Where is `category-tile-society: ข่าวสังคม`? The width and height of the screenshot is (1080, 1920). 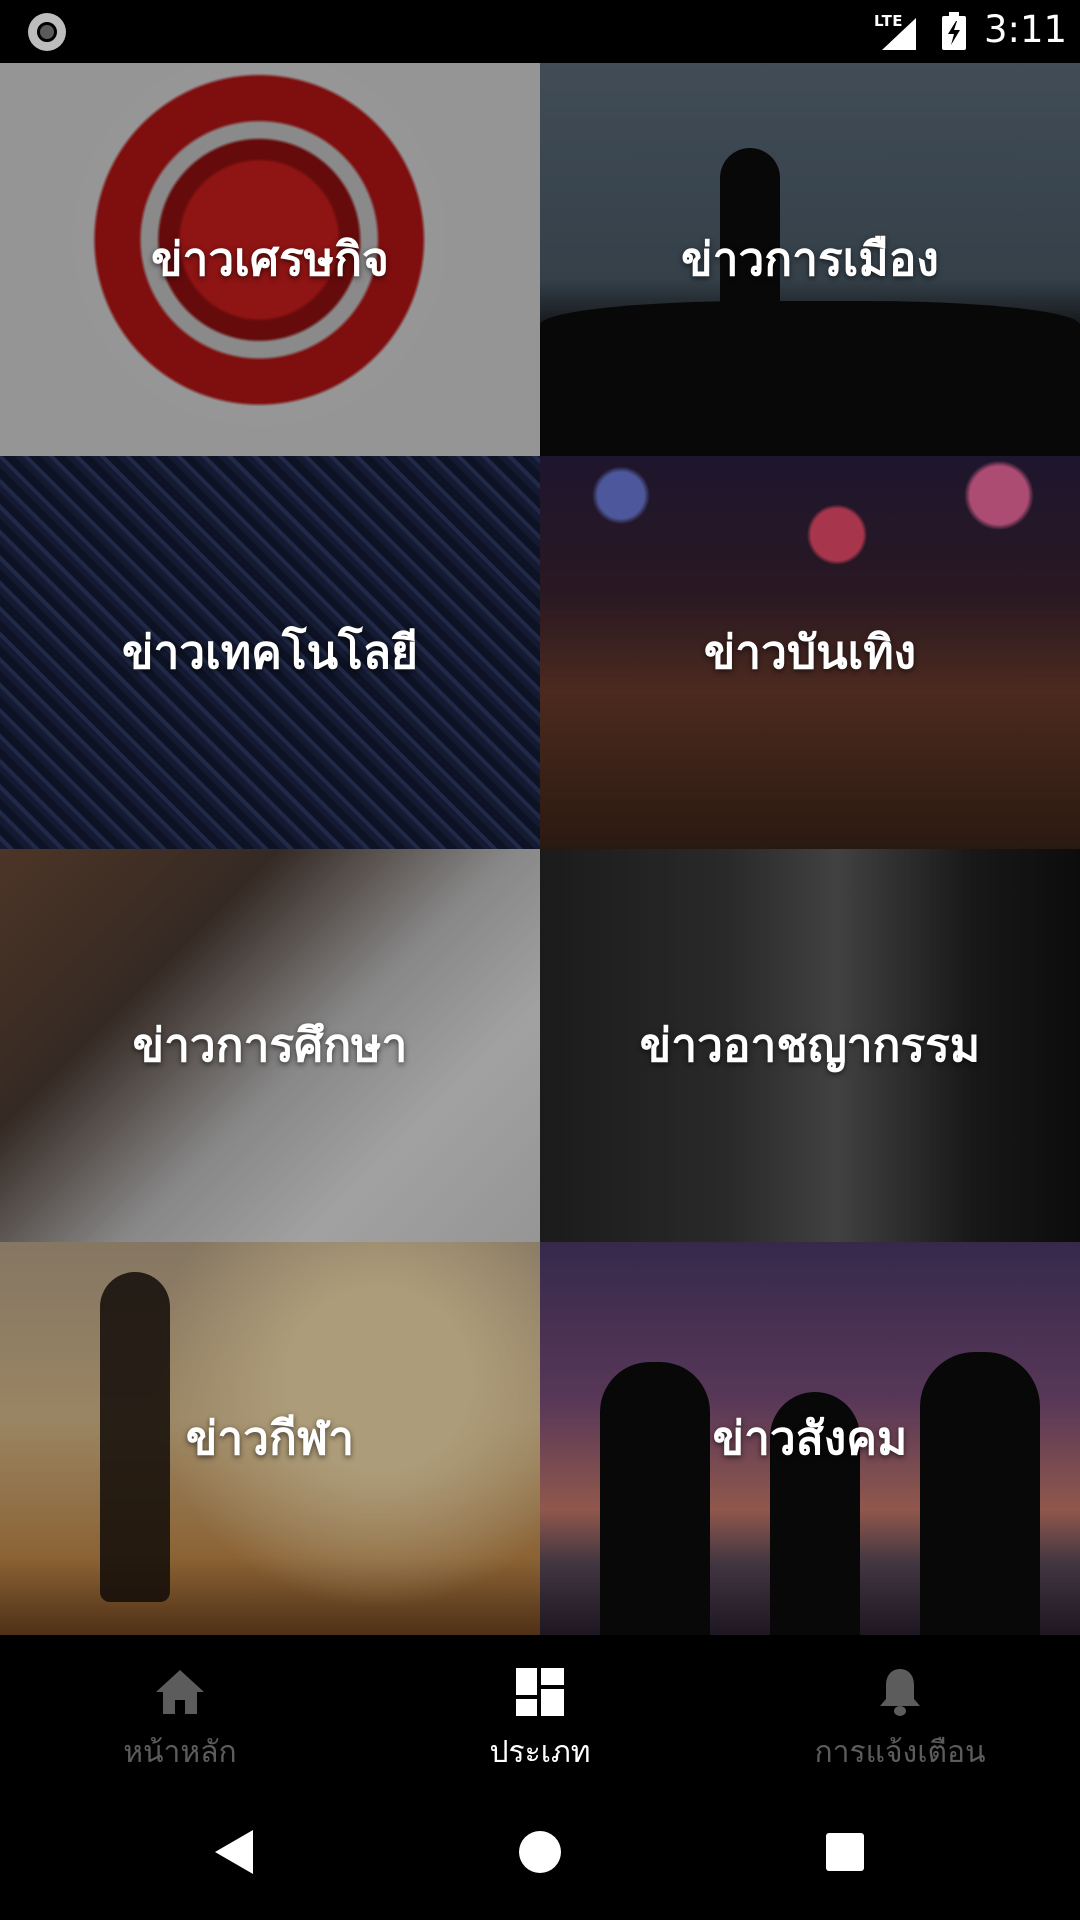 category-tile-society: ข่าวสังคม is located at coordinates (810, 1438).